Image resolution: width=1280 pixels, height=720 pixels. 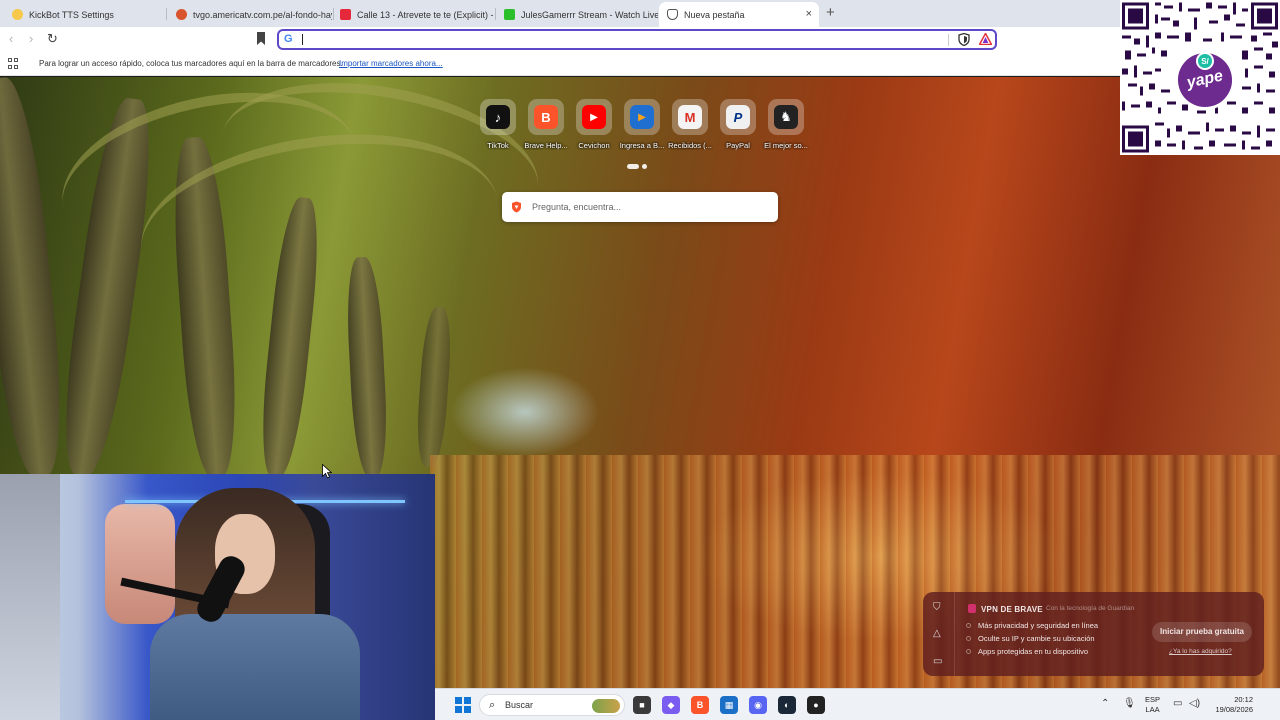 I want to click on vpn-title: VPN DE BRAVE, so click(x=1012, y=609).